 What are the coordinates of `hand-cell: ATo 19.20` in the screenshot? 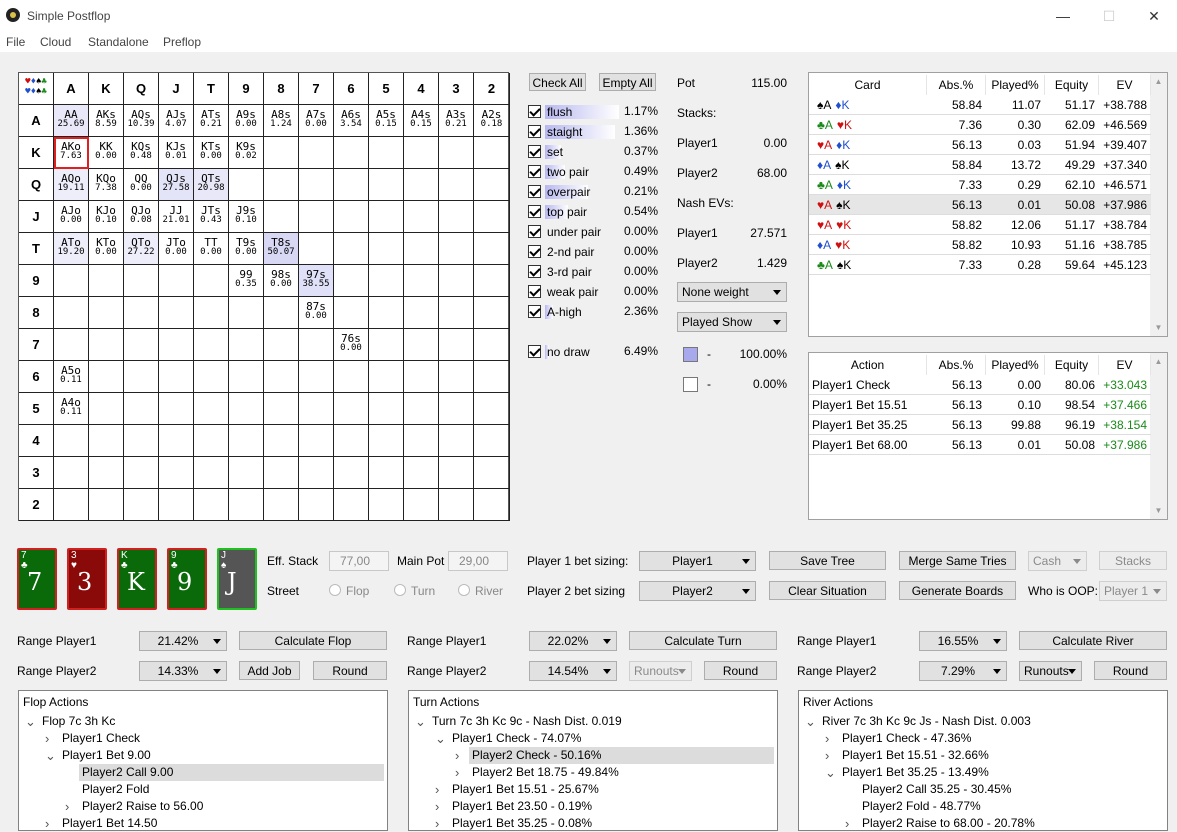 It's located at (71, 249).